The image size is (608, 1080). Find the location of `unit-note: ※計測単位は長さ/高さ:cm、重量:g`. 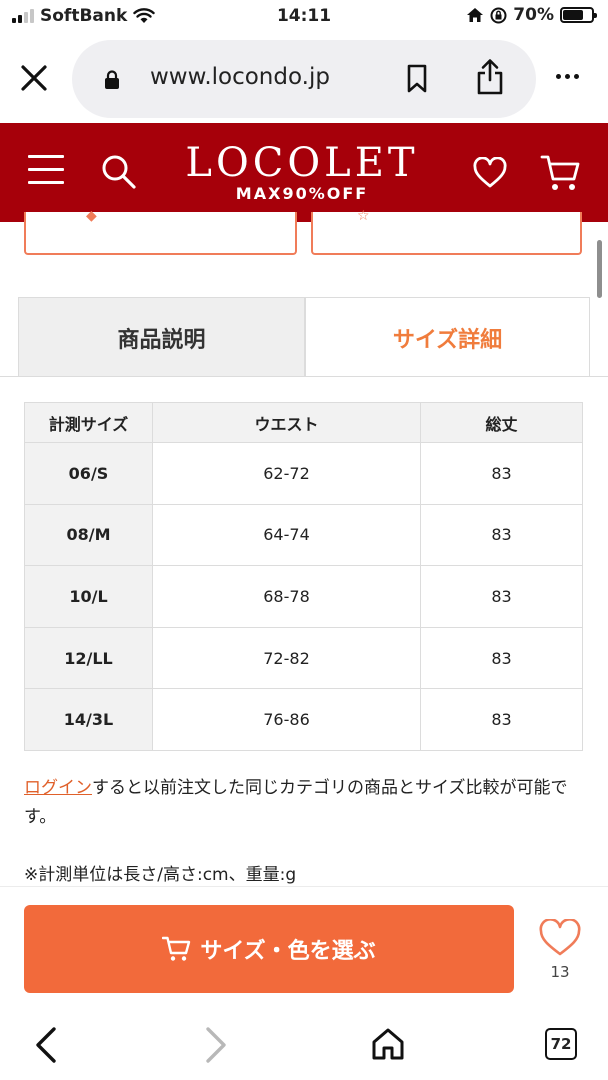

unit-note: ※計測単位は長さ/高さ:cm、重量:g is located at coordinates (160, 875).